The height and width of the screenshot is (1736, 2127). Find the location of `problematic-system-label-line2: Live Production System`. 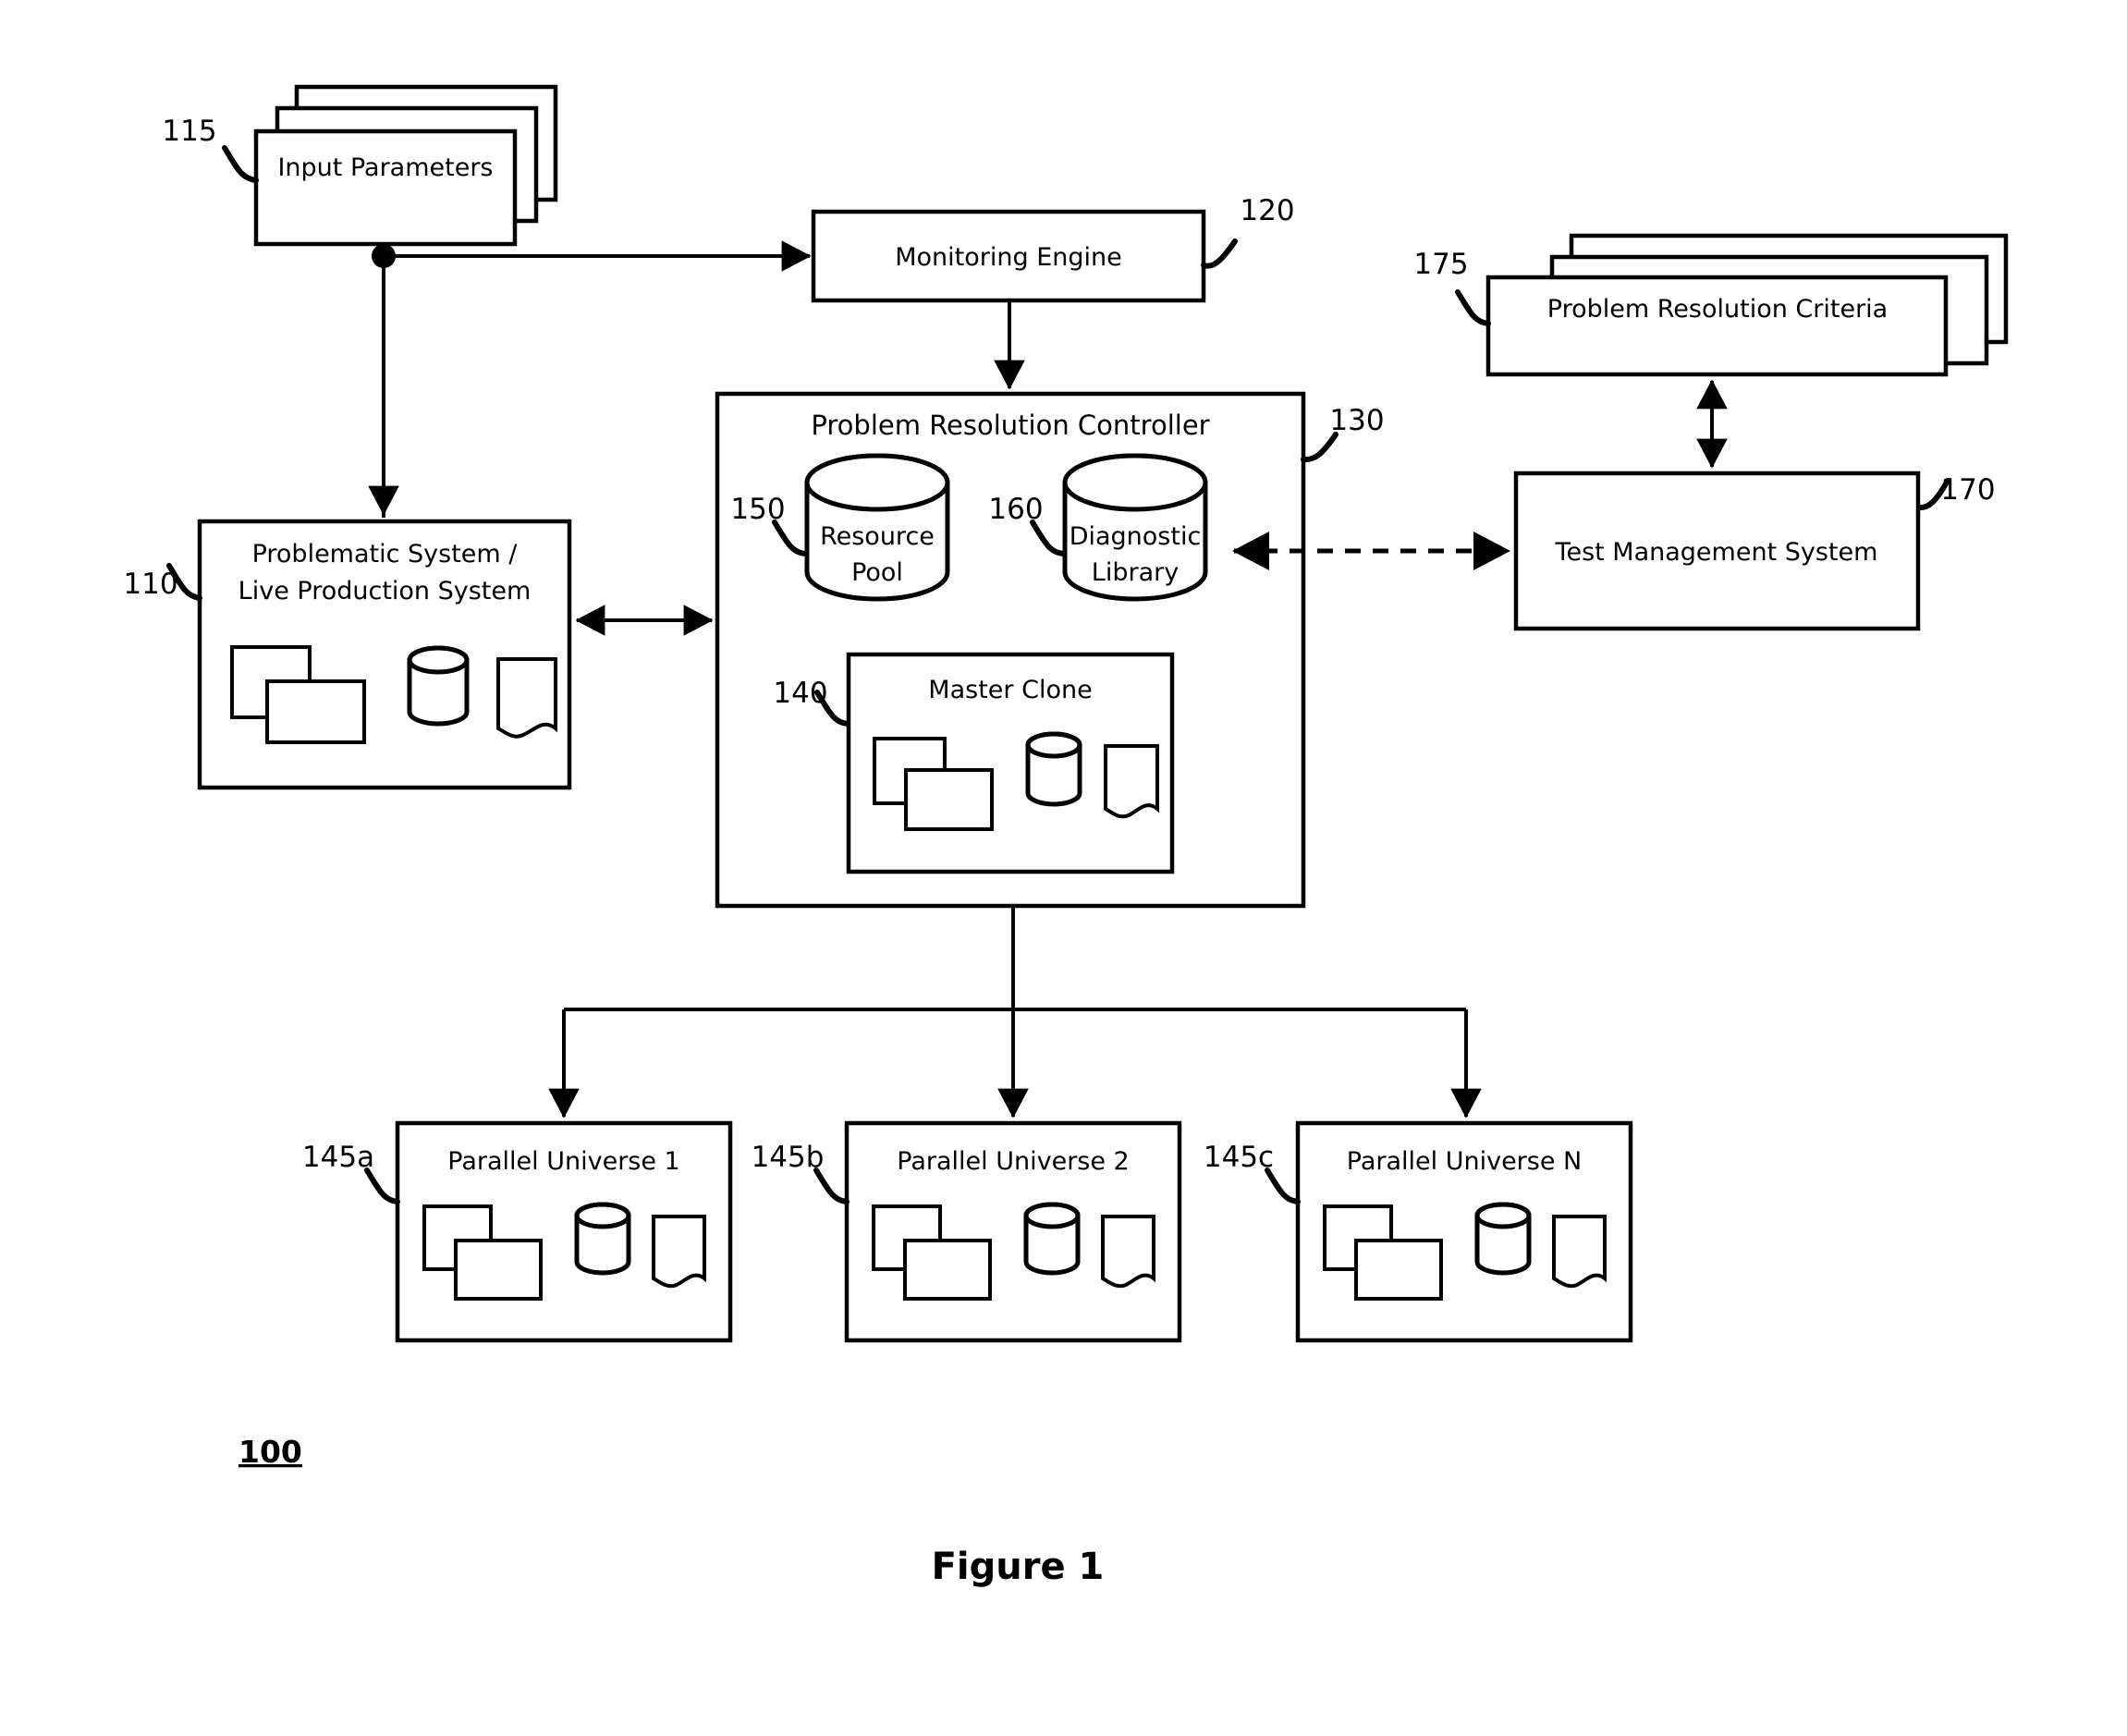

problematic-system-label-line2: Live Production System is located at coordinates (385, 591).